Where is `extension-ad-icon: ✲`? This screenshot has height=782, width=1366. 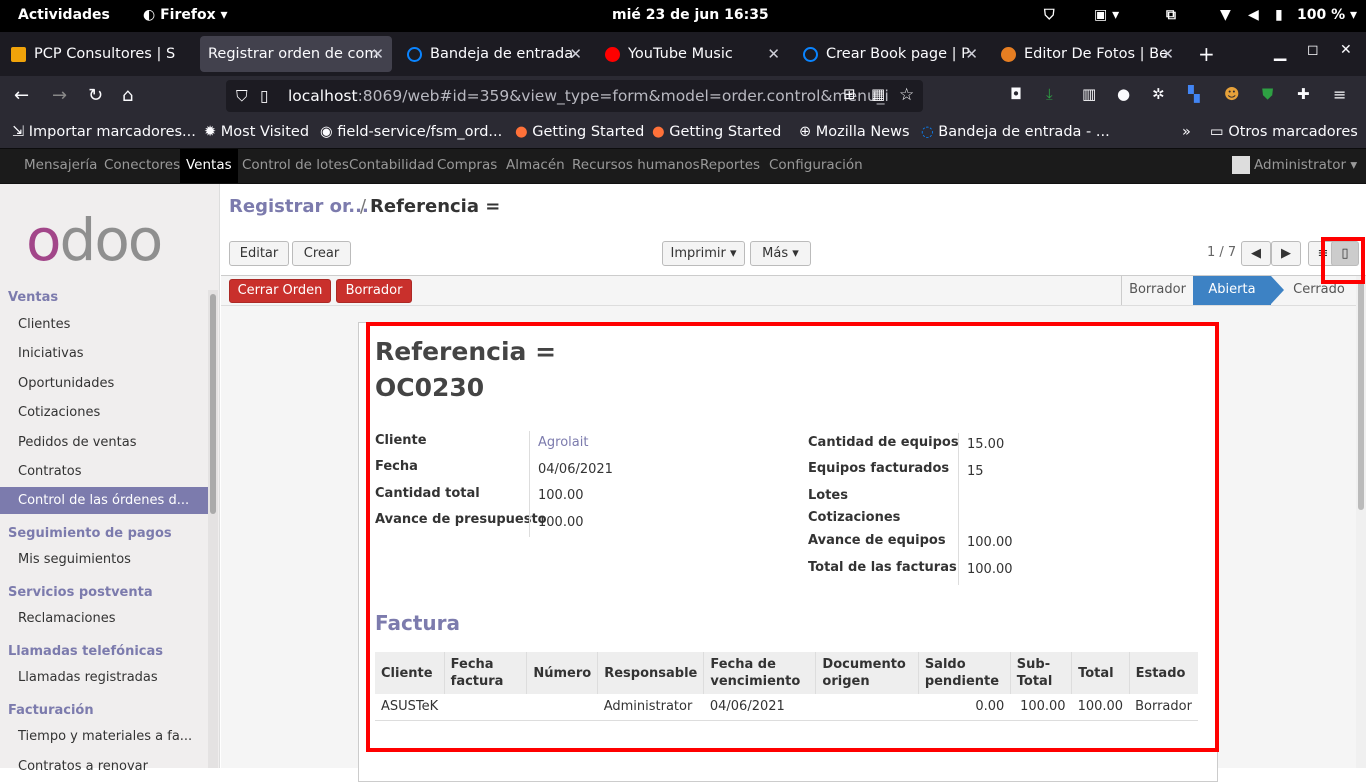 extension-ad-icon: ✲ is located at coordinates (1158, 94).